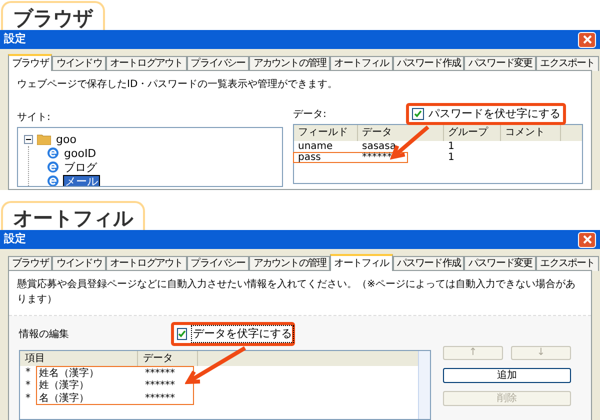 This screenshot has height=420, width=600. I want to click on tree-item: メール, so click(81, 180).